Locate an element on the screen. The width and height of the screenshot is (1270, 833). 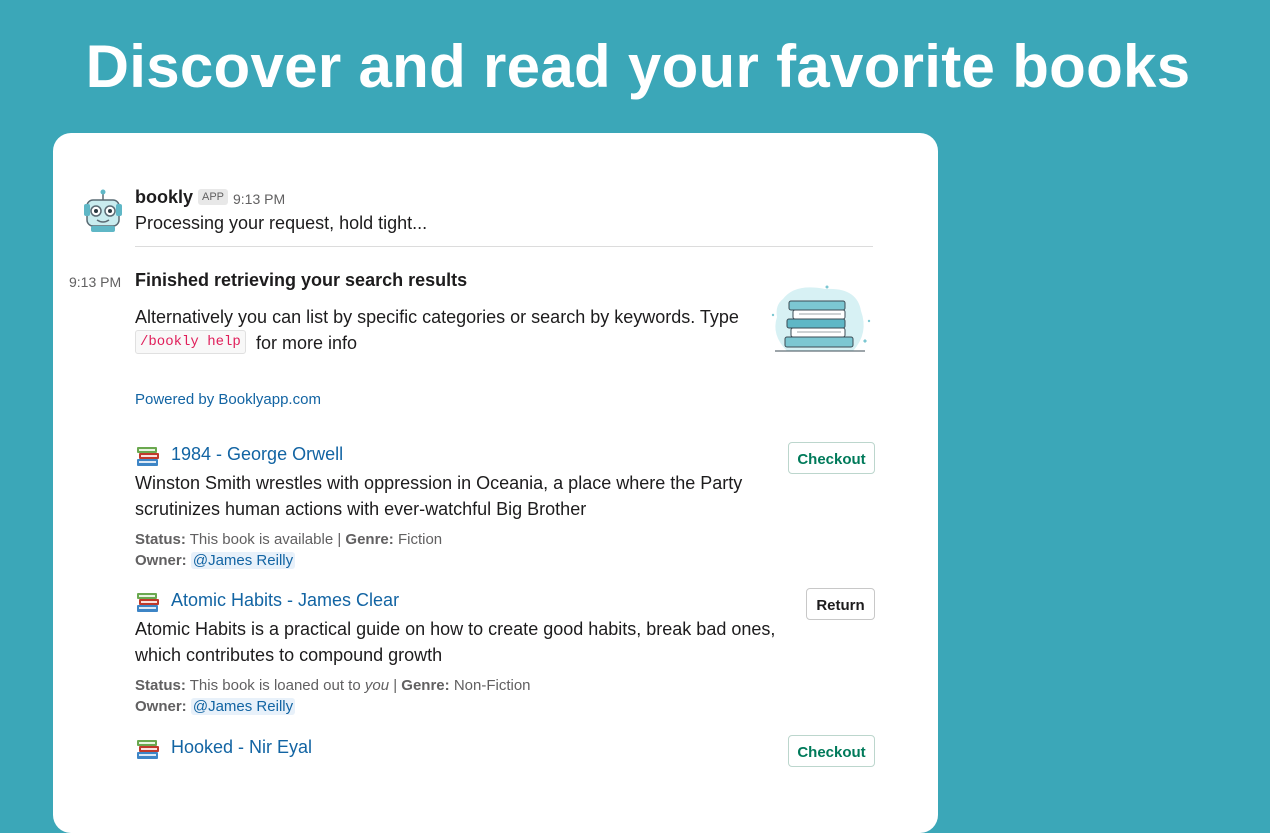
app-badge: APP is located at coordinates (213, 197).